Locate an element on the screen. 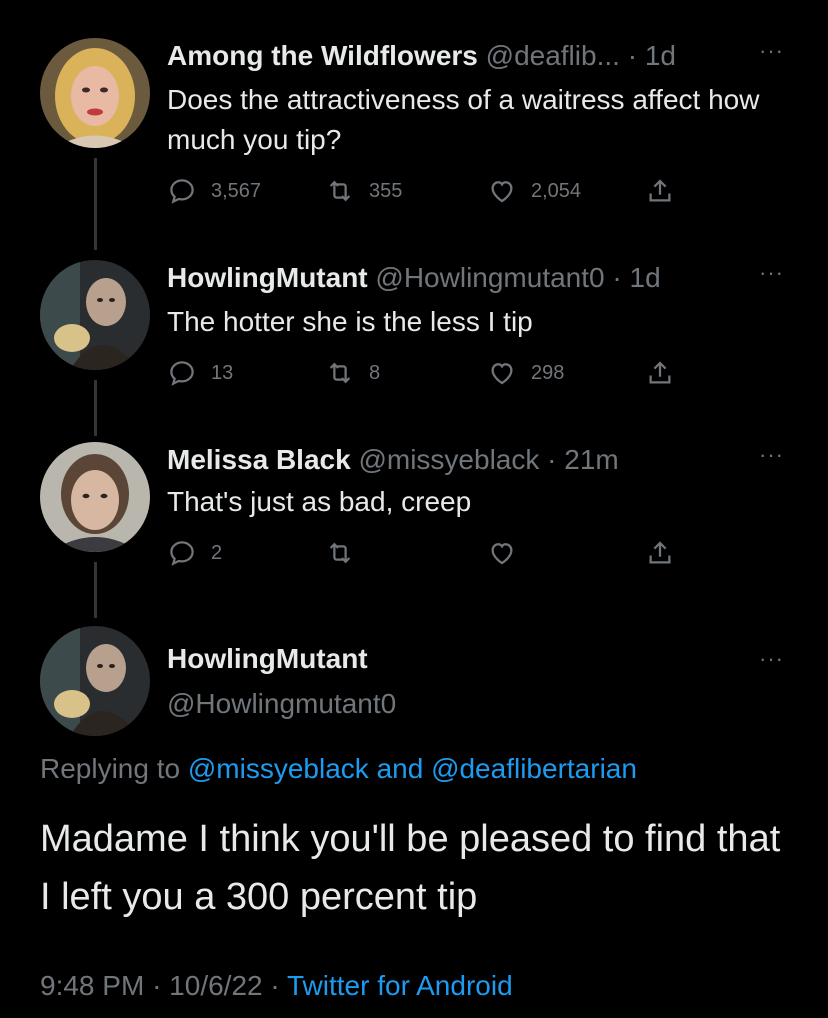 This screenshot has width=828, height=1018. retweet-count: 355 is located at coordinates (386, 190).